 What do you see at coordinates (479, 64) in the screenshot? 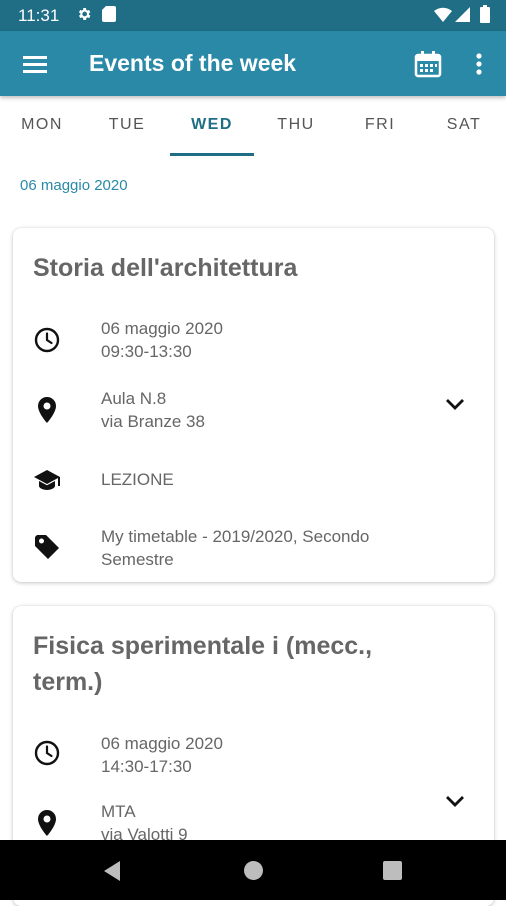
I see `more-vert-icon` at bounding box center [479, 64].